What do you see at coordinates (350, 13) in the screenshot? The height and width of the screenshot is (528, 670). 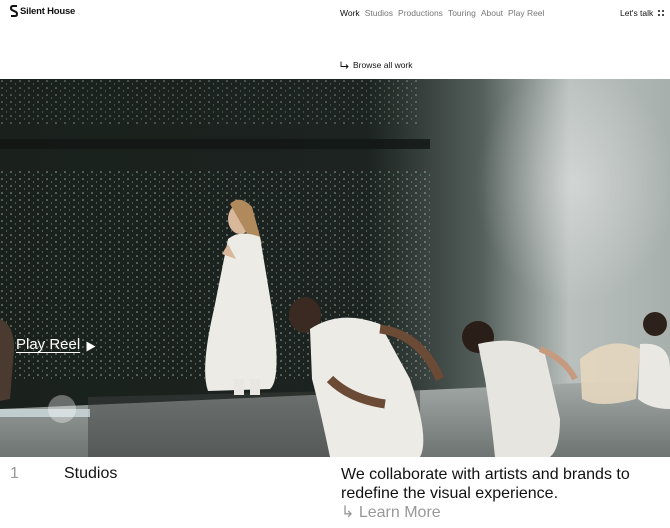 I see `nav-item-work: Work` at bounding box center [350, 13].